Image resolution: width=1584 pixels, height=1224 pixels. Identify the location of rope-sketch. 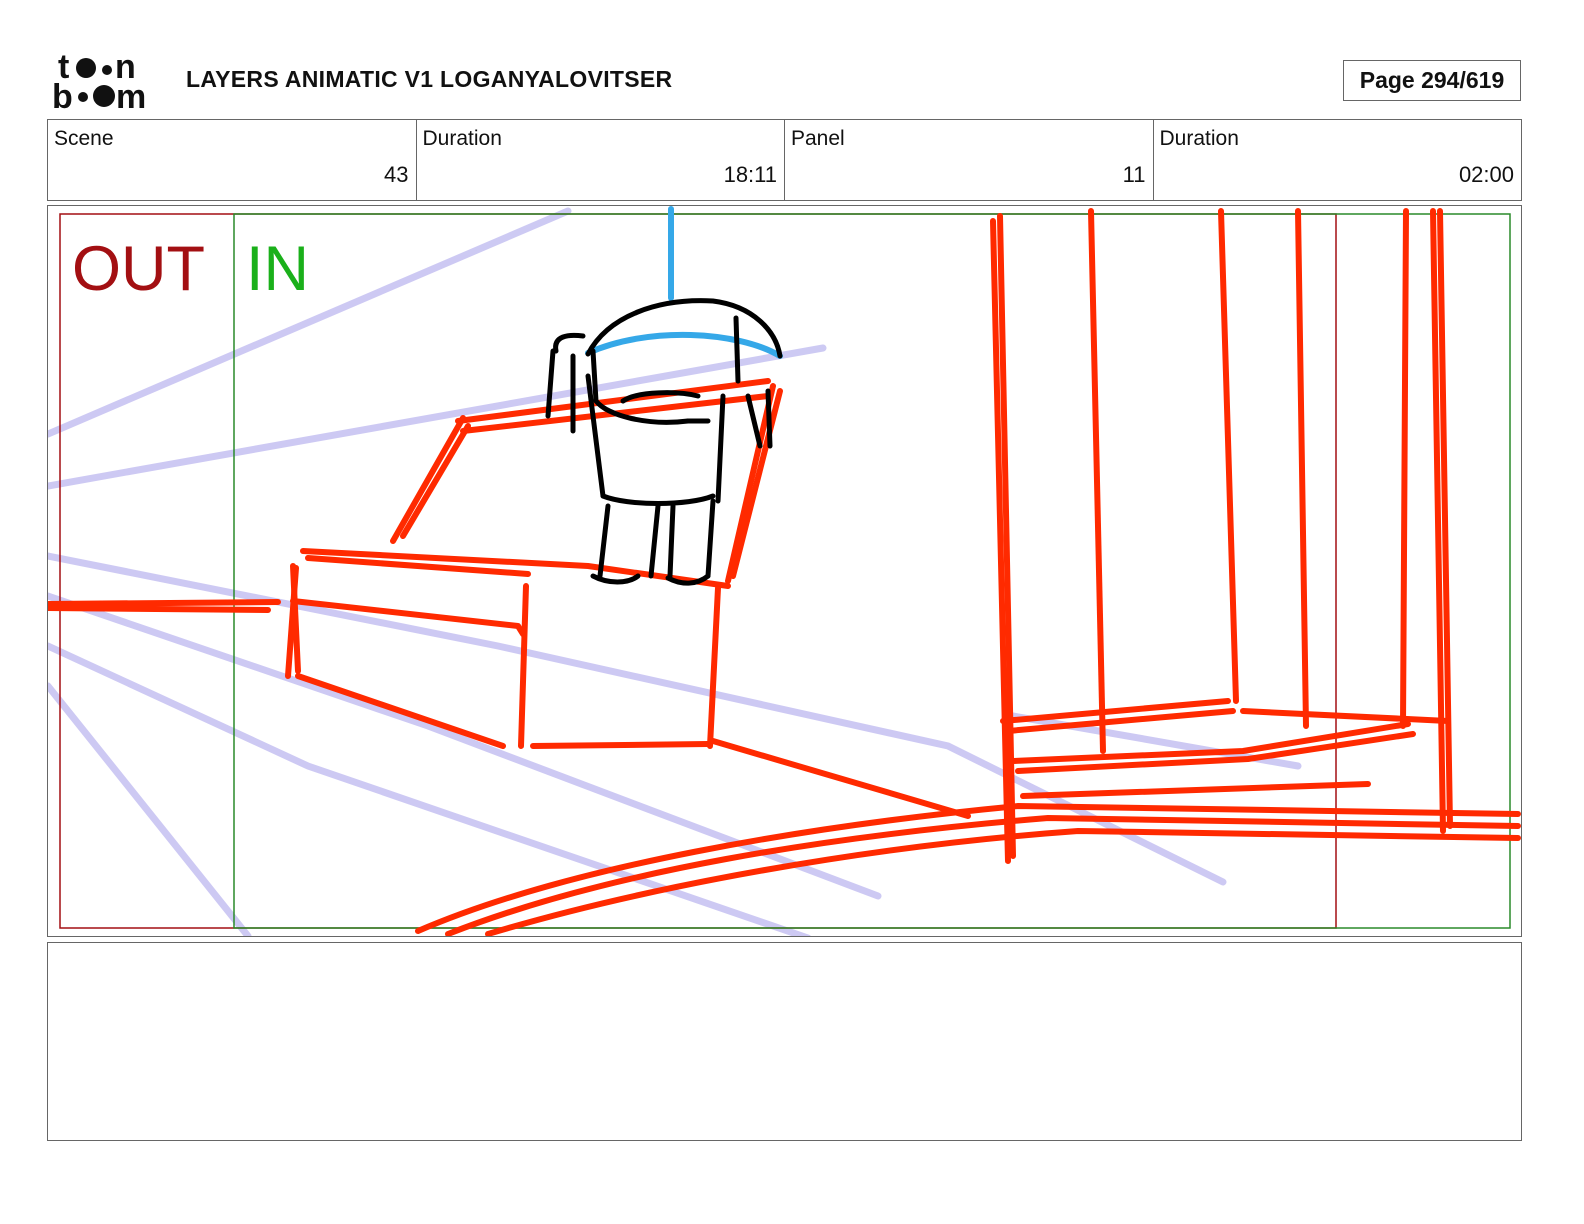
(684, 282).